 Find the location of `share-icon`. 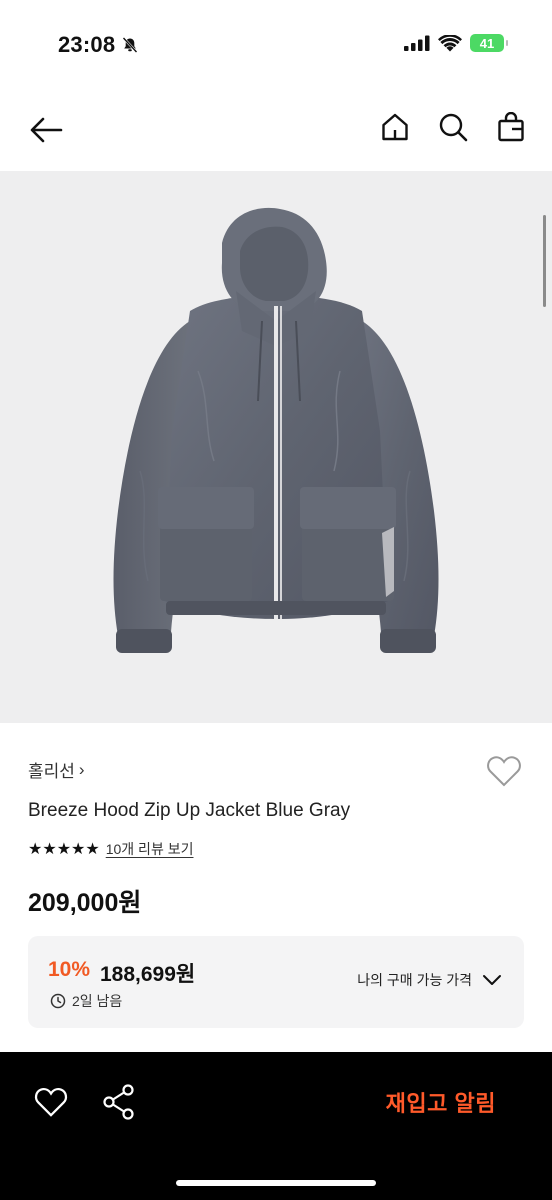

share-icon is located at coordinates (118, 1102).